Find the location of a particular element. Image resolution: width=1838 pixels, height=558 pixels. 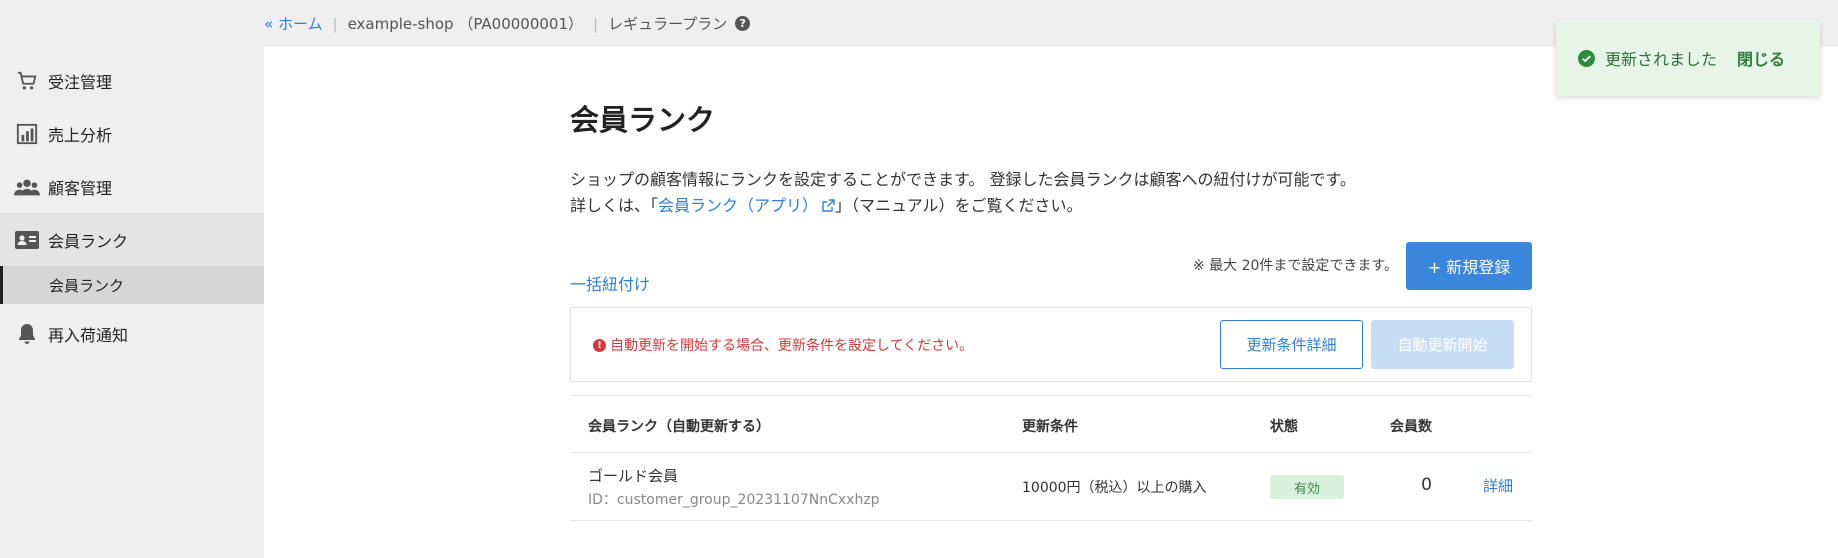

sidebar-item-label: 売上分析 is located at coordinates (80, 135).